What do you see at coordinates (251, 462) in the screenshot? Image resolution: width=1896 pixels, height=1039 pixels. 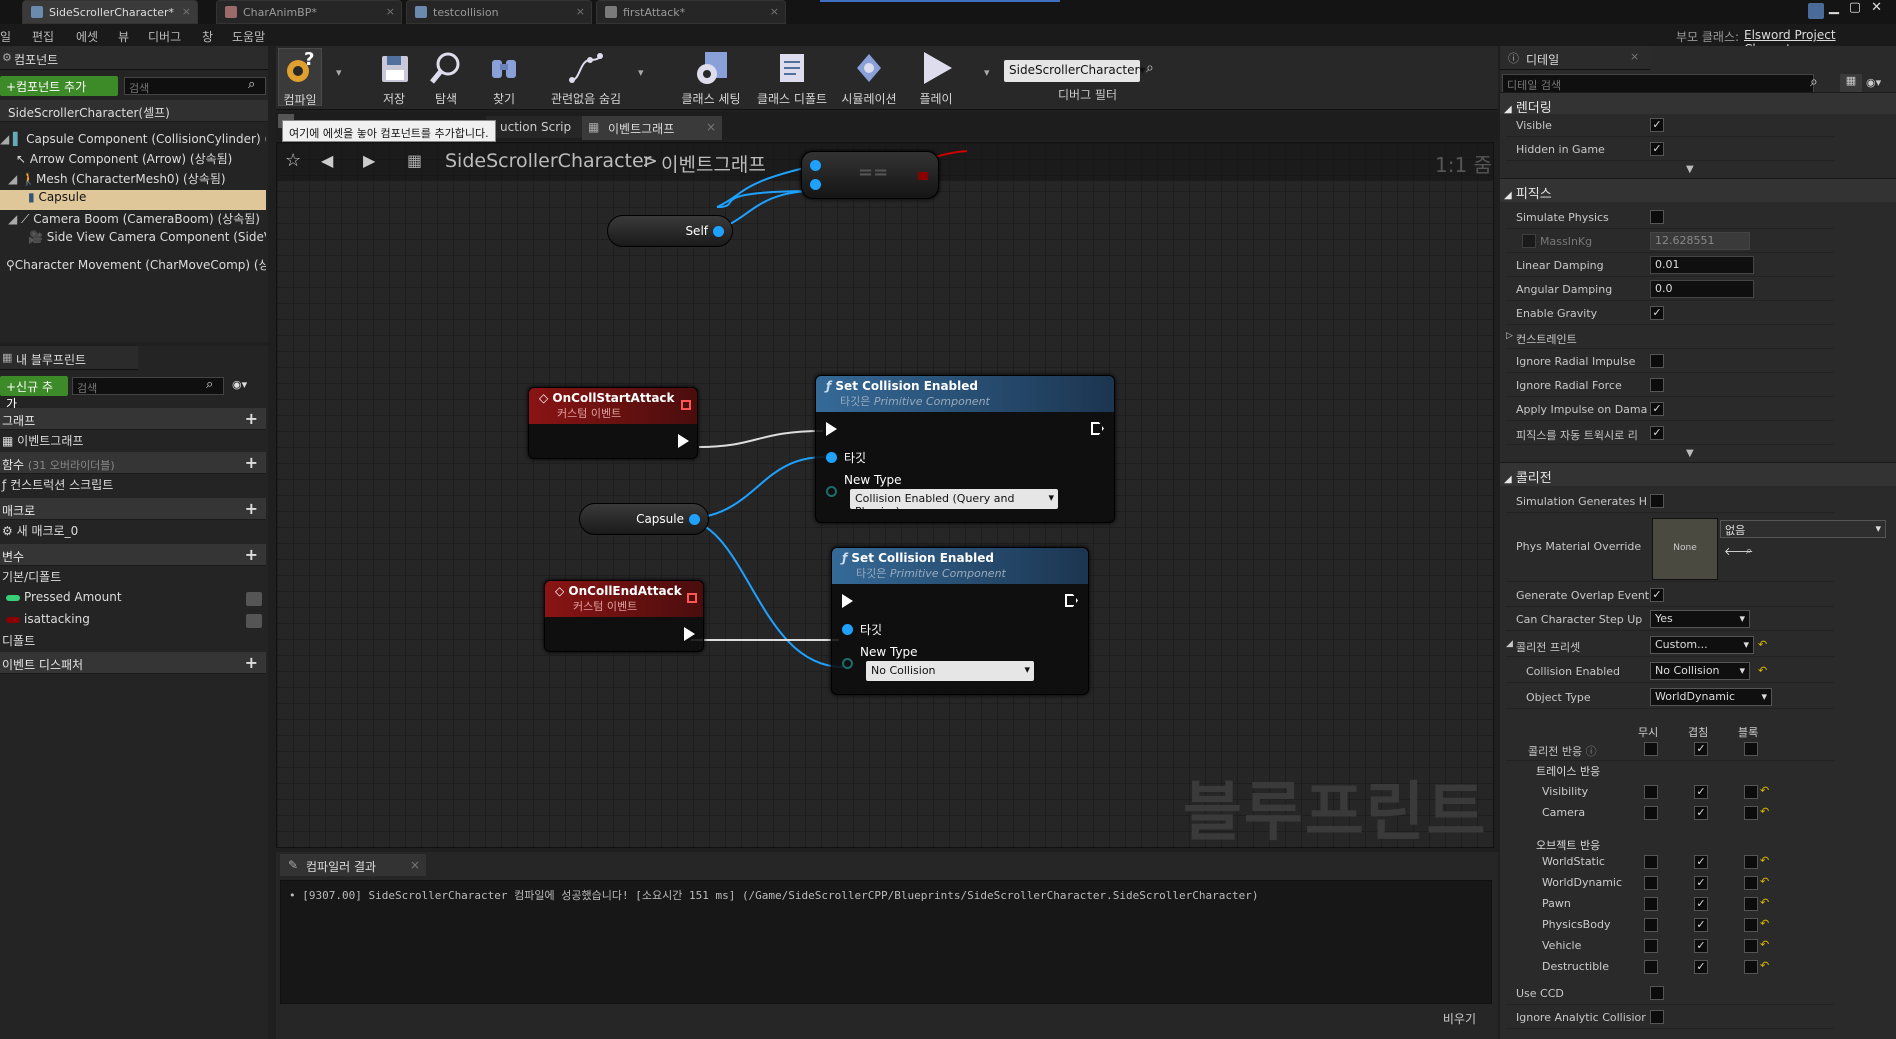 I see `add-function-icon: +` at bounding box center [251, 462].